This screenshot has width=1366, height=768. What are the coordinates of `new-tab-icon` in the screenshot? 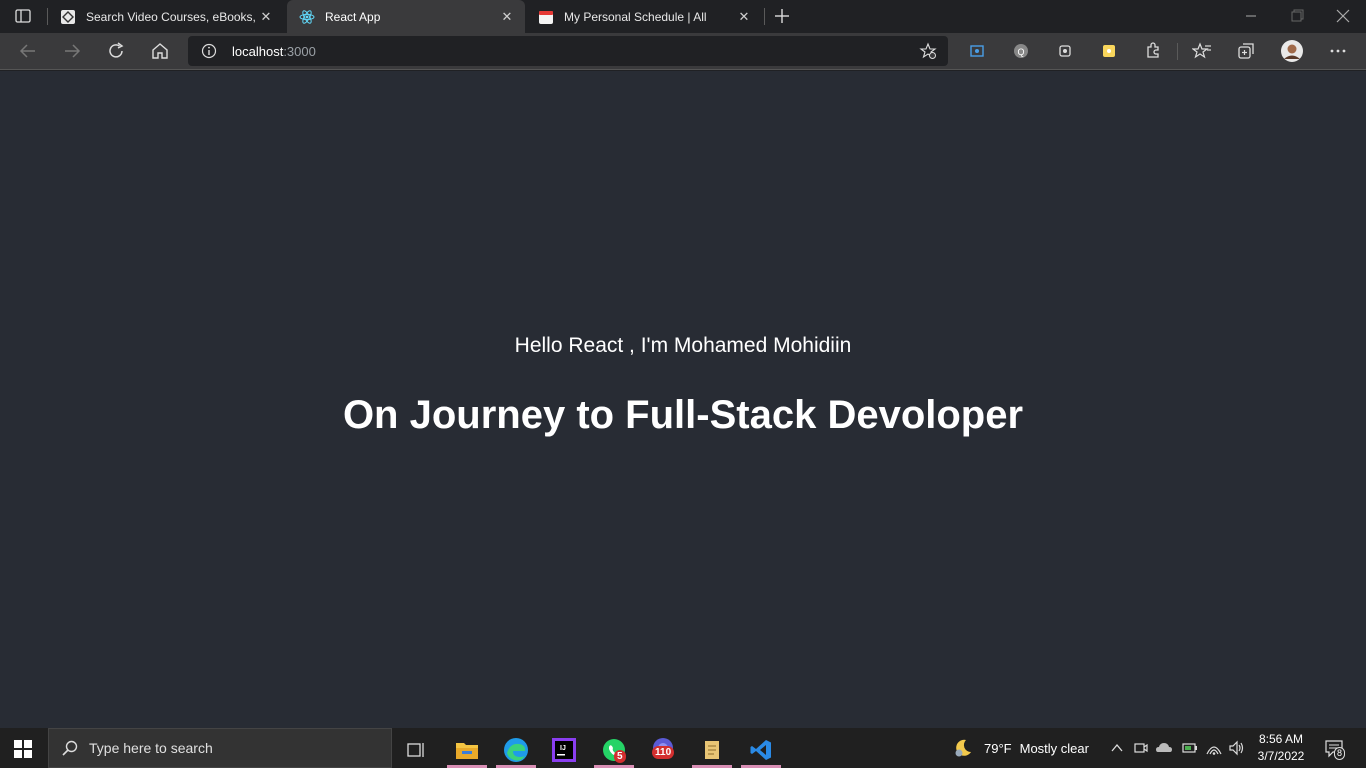 It's located at (782, 16).